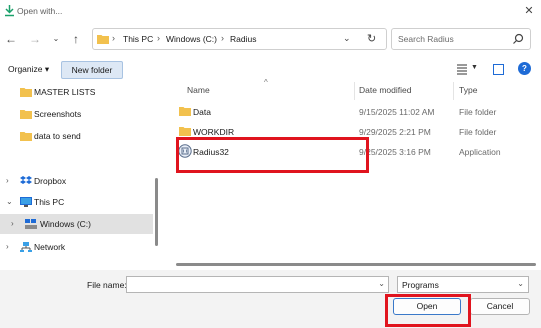 The width and height of the screenshot is (541, 328). Describe the element at coordinates (156, 212) in the screenshot. I see `sidebar-scrollbar` at that location.